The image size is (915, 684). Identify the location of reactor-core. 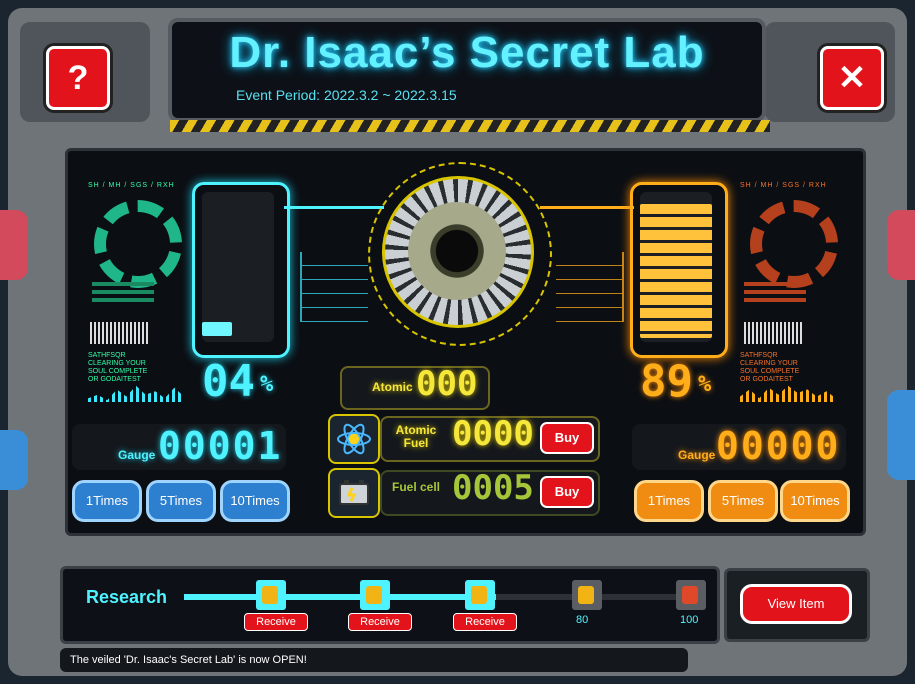
(457, 251).